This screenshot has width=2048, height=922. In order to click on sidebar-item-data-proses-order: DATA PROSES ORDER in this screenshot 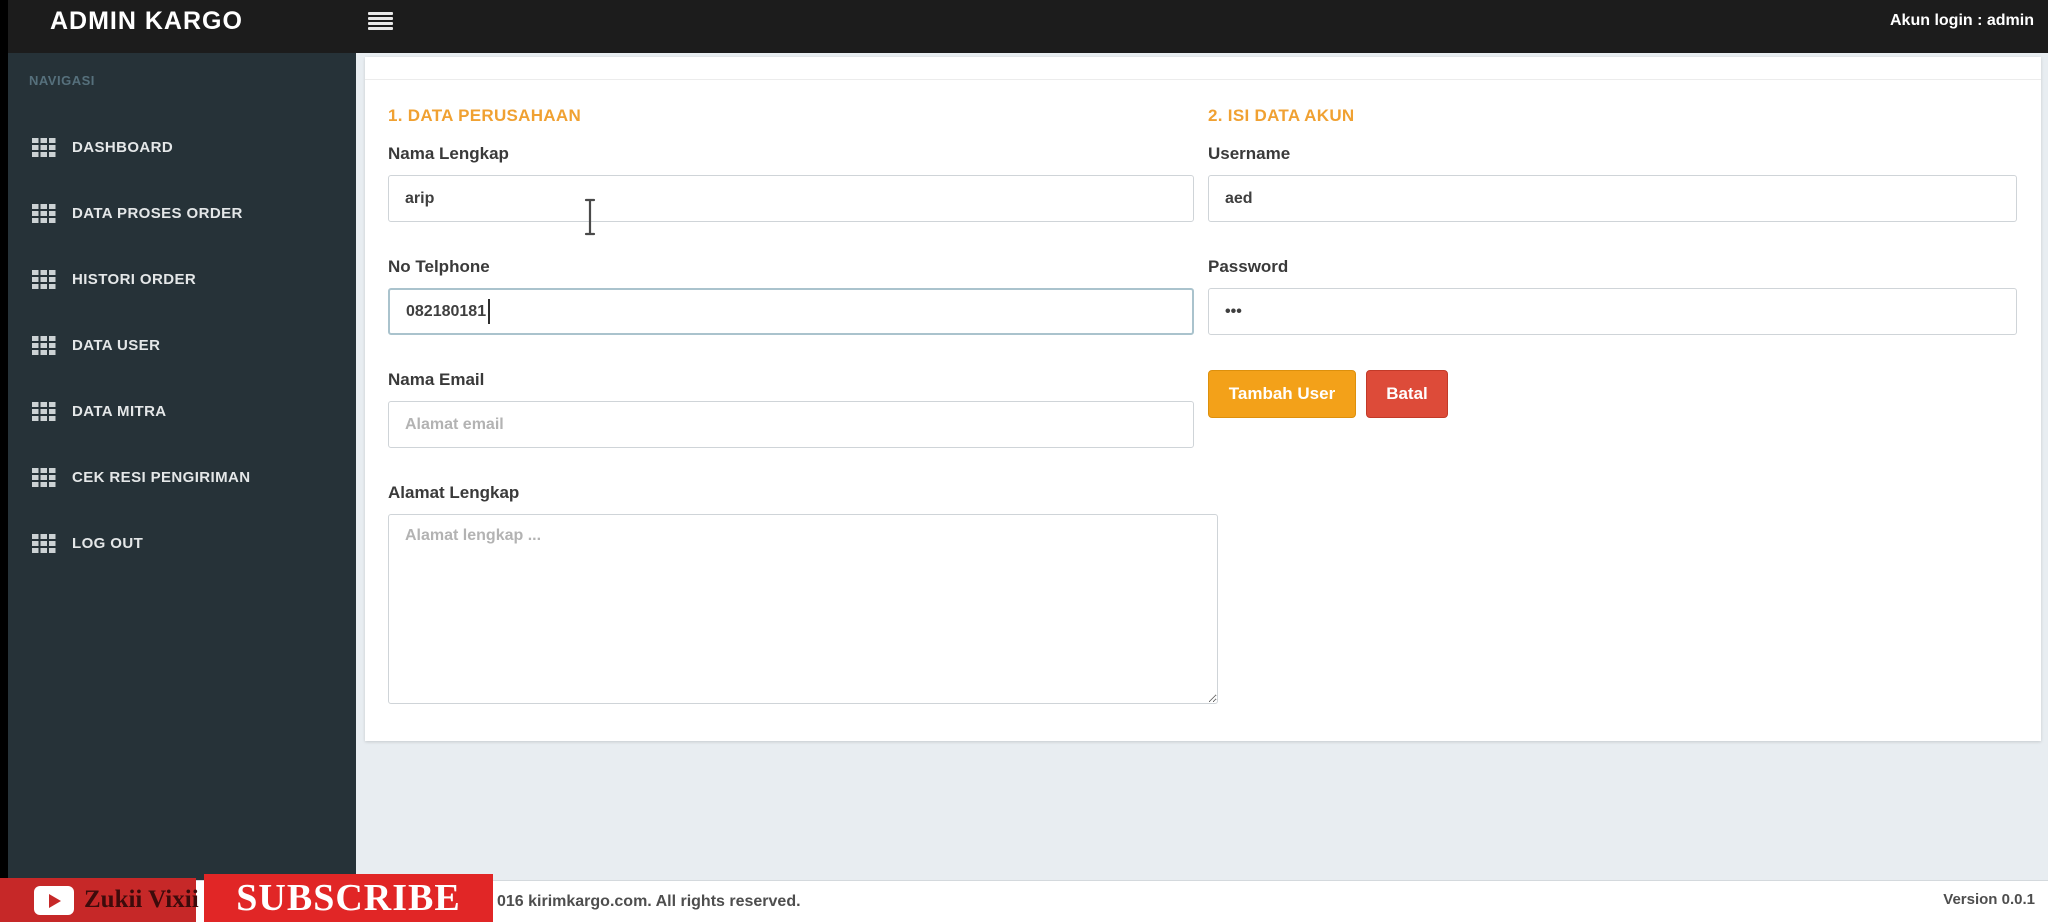, I will do `click(182, 213)`.